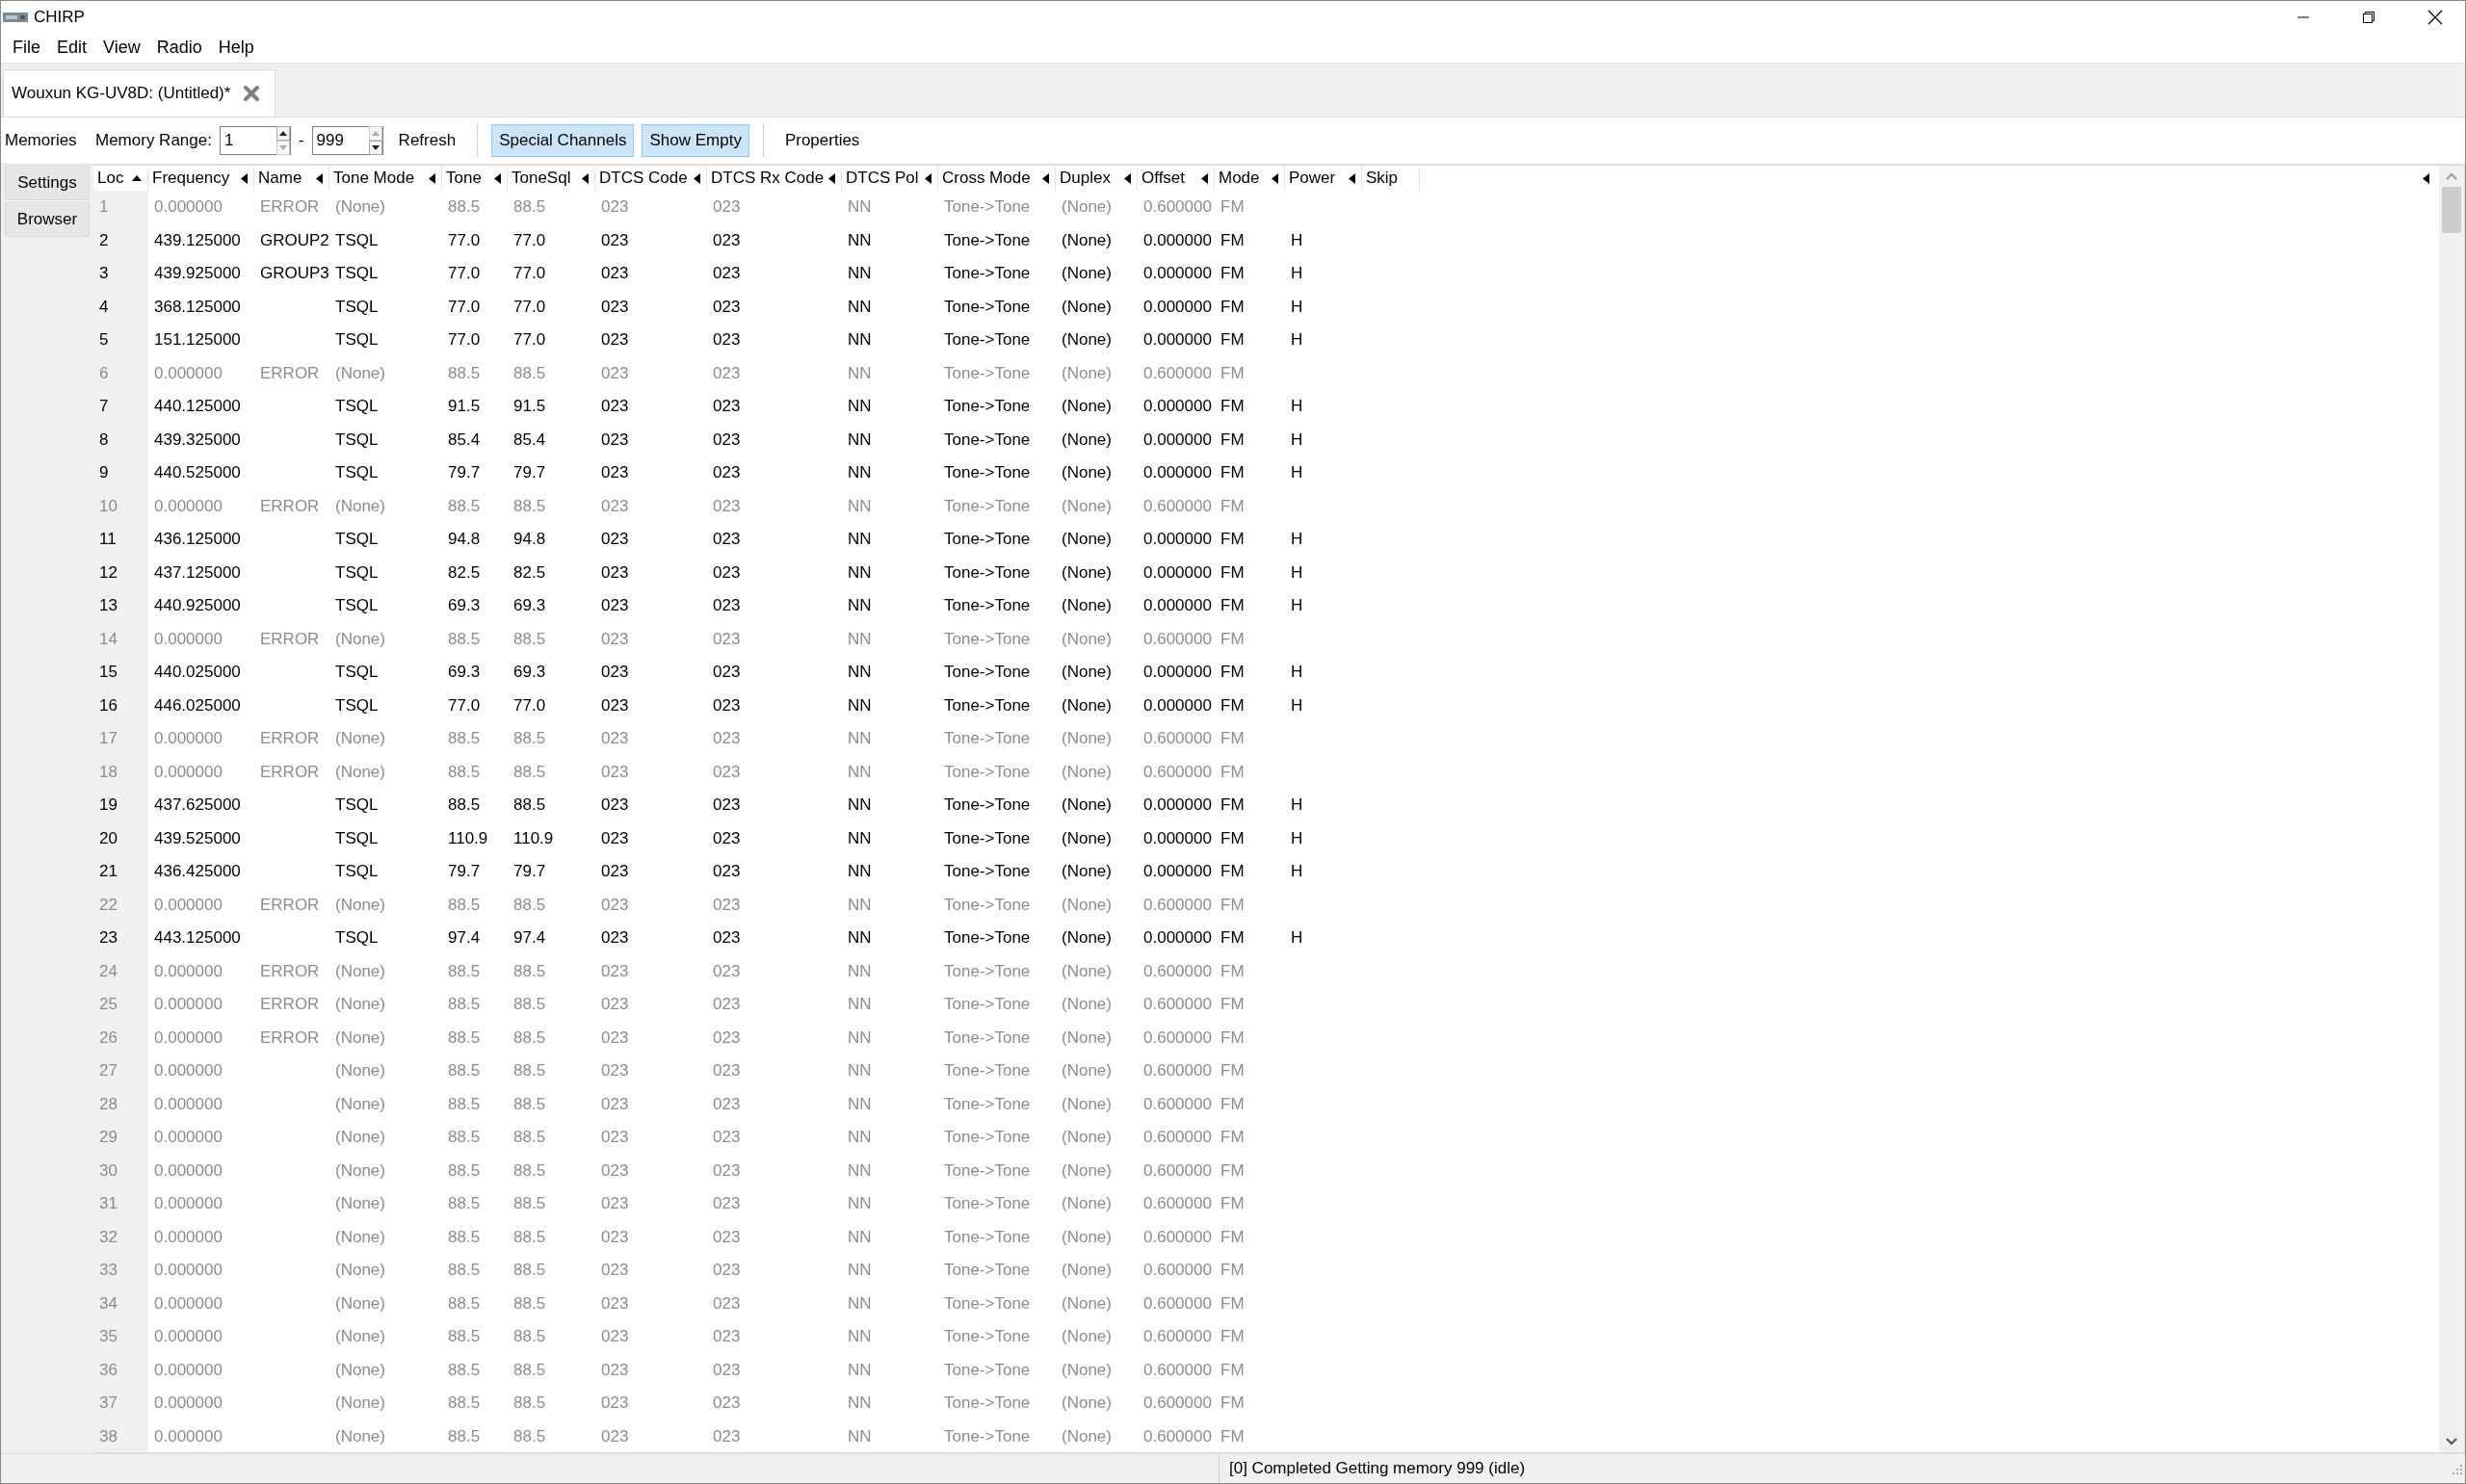 Image resolution: width=2466 pixels, height=1484 pixels. Describe the element at coordinates (108, 639) in the screenshot. I see `table-cell: 14` at that location.